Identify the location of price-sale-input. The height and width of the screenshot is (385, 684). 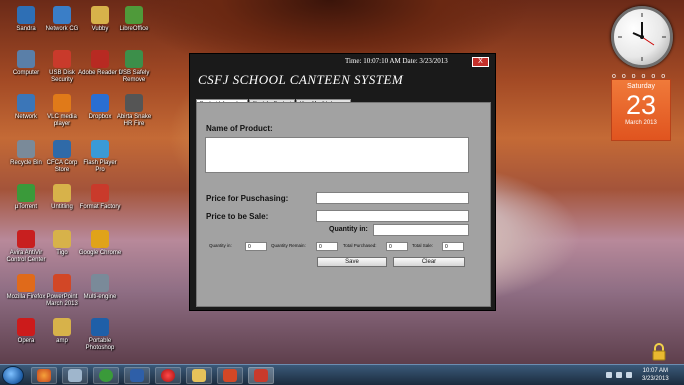
(392, 216).